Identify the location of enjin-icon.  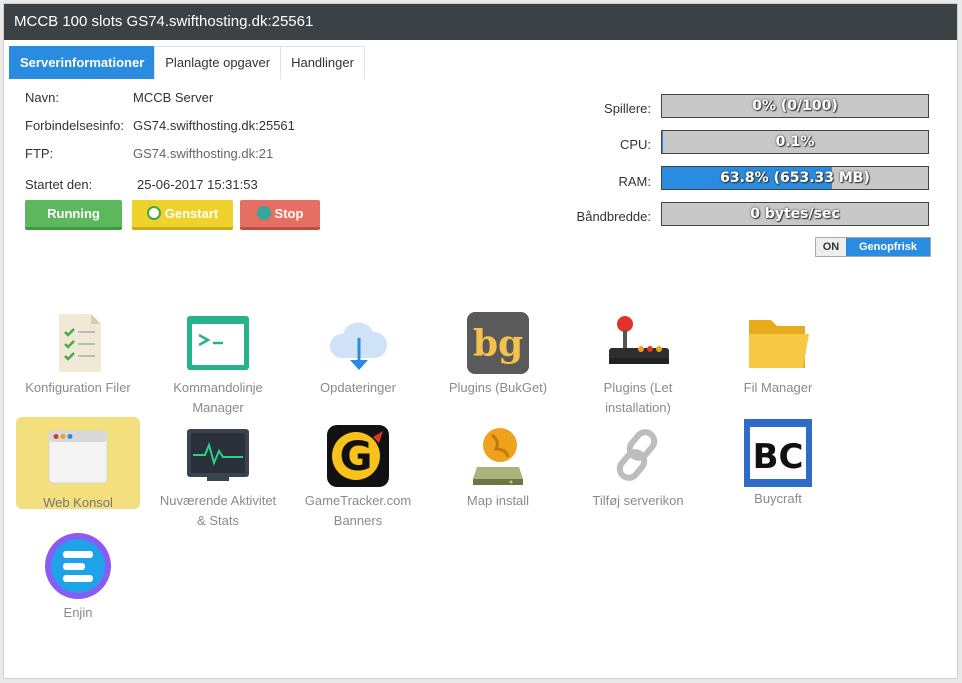
(78, 566).